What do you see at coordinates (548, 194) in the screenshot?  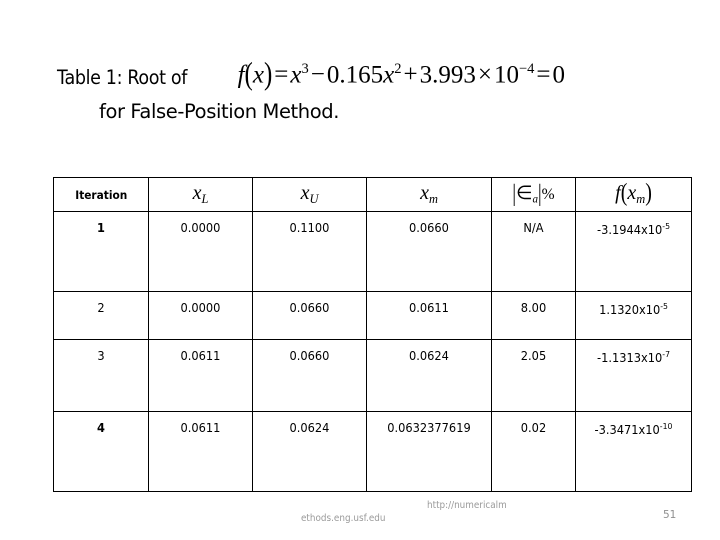 I see `percent-symbol: %` at bounding box center [548, 194].